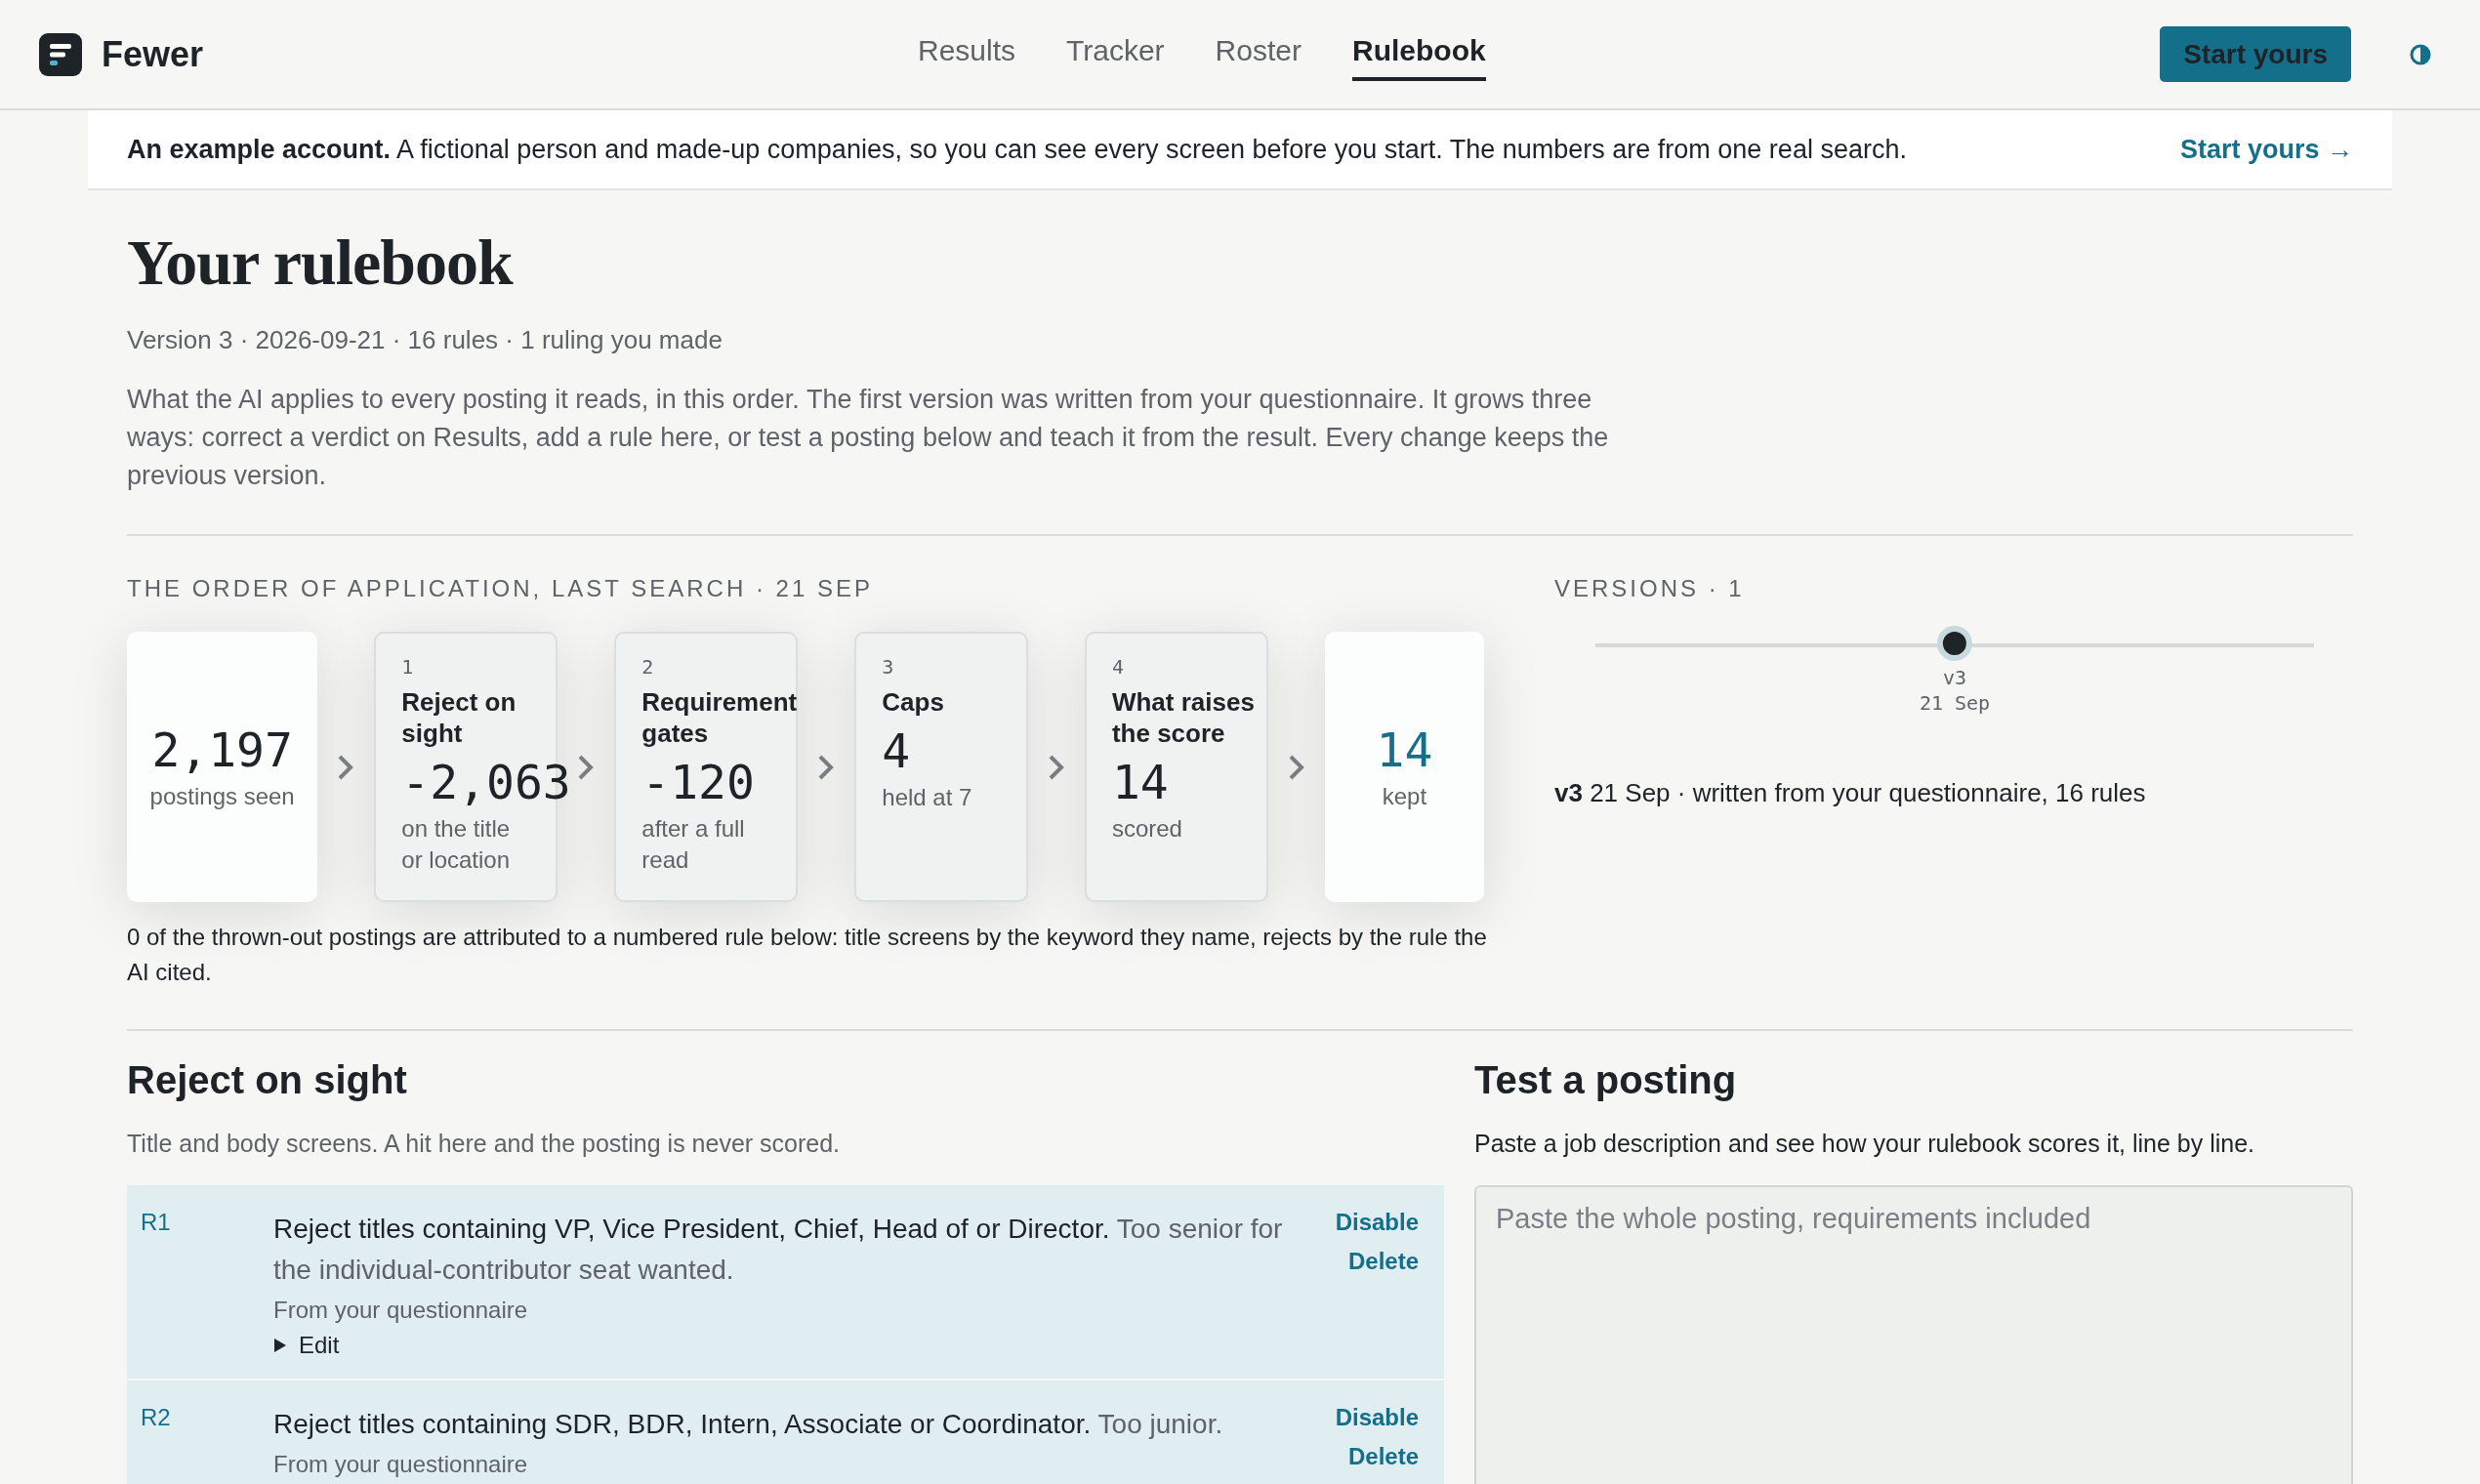 The width and height of the screenshot is (2480, 1484). Describe the element at coordinates (307, 1345) in the screenshot. I see `edit-toggle: Edit` at that location.